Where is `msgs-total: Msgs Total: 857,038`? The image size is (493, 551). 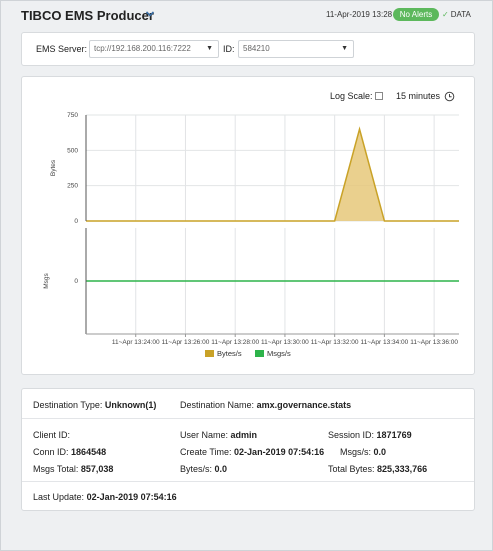 msgs-total: Msgs Total: 857,038 is located at coordinates (73, 469).